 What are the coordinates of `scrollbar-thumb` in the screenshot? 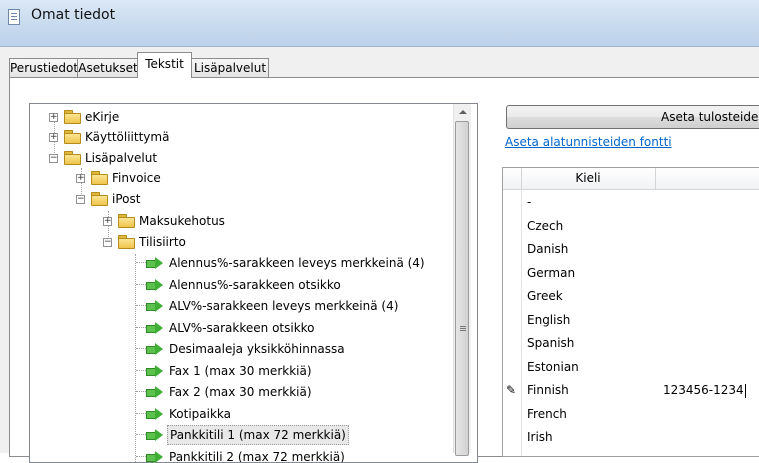 It's located at (462, 288).